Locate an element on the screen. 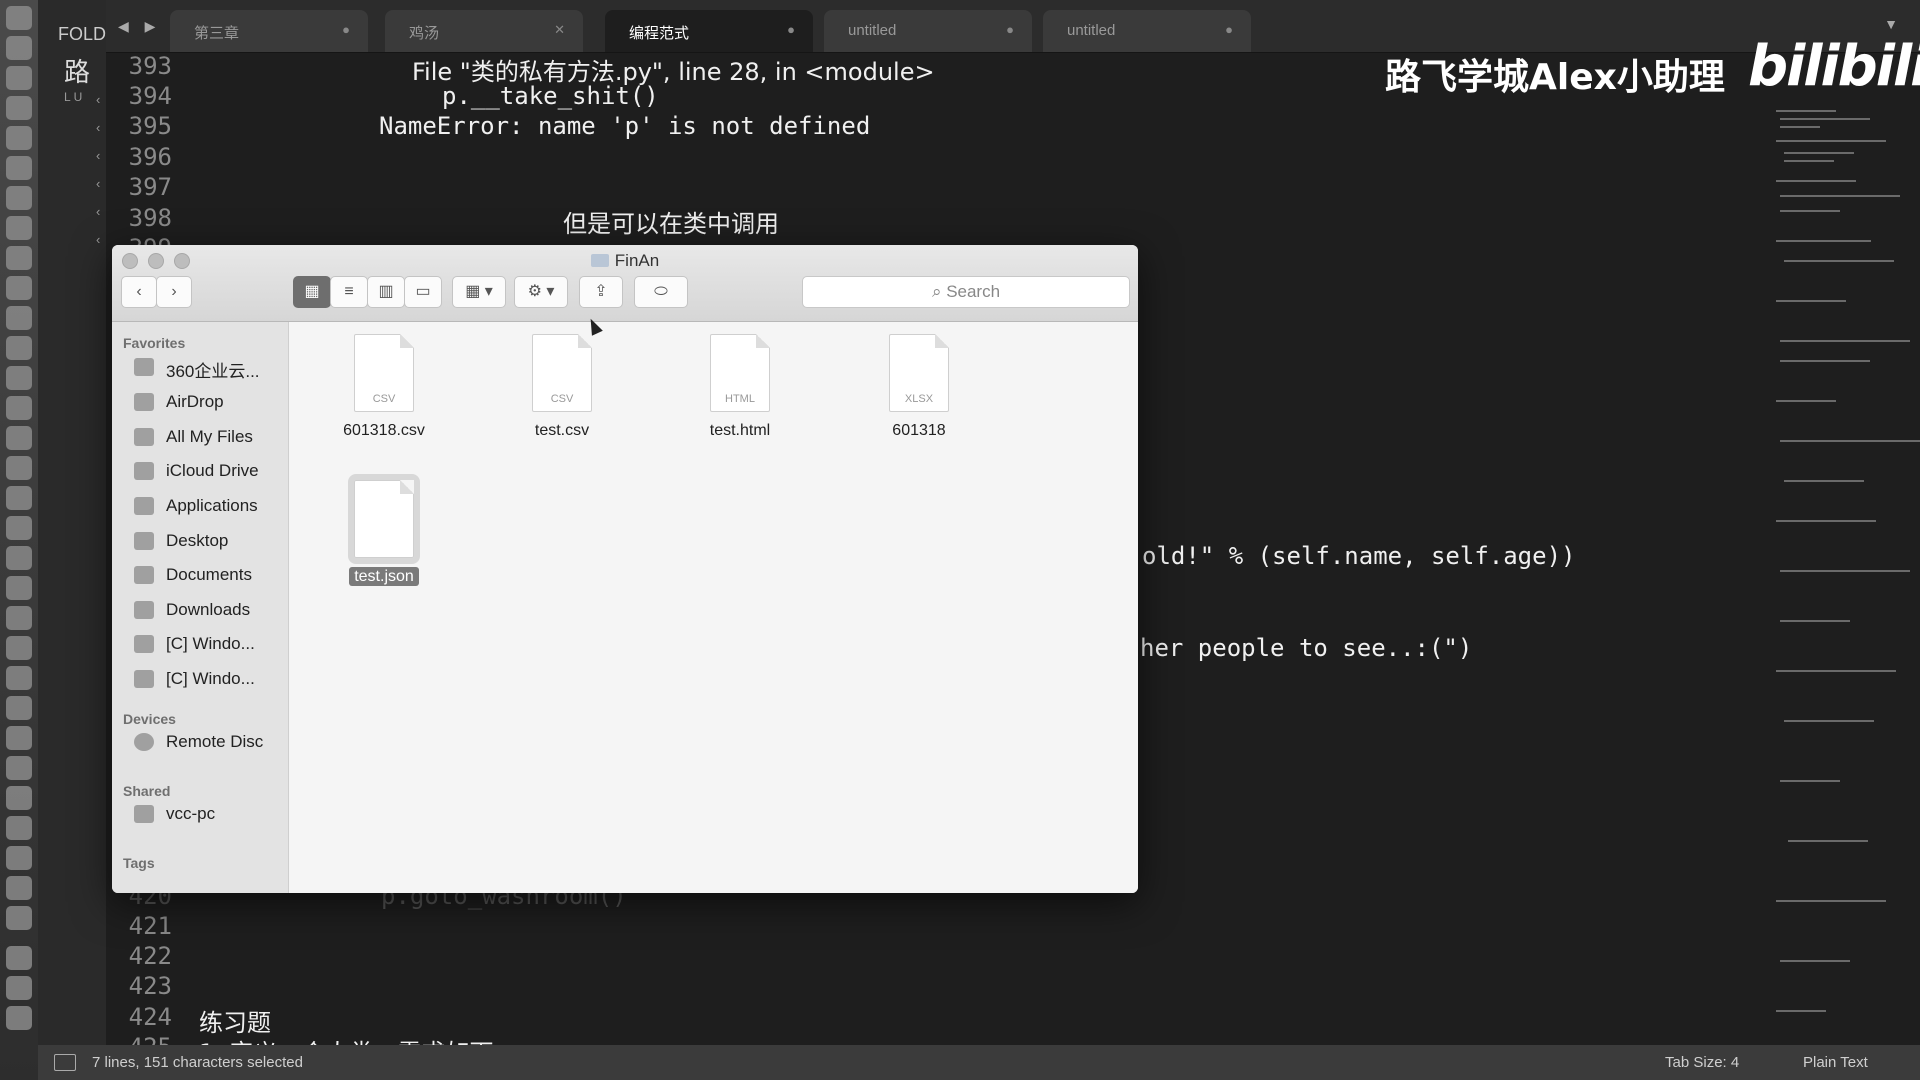  line-number: 423 is located at coordinates (150, 986).